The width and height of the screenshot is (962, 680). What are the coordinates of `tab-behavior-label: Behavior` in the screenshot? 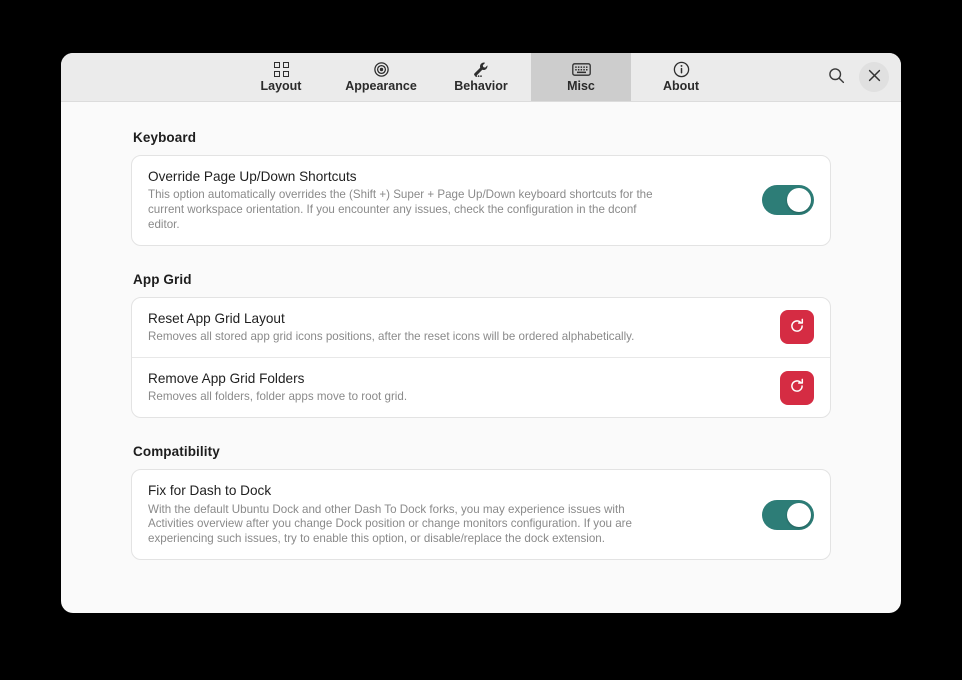 It's located at (481, 86).